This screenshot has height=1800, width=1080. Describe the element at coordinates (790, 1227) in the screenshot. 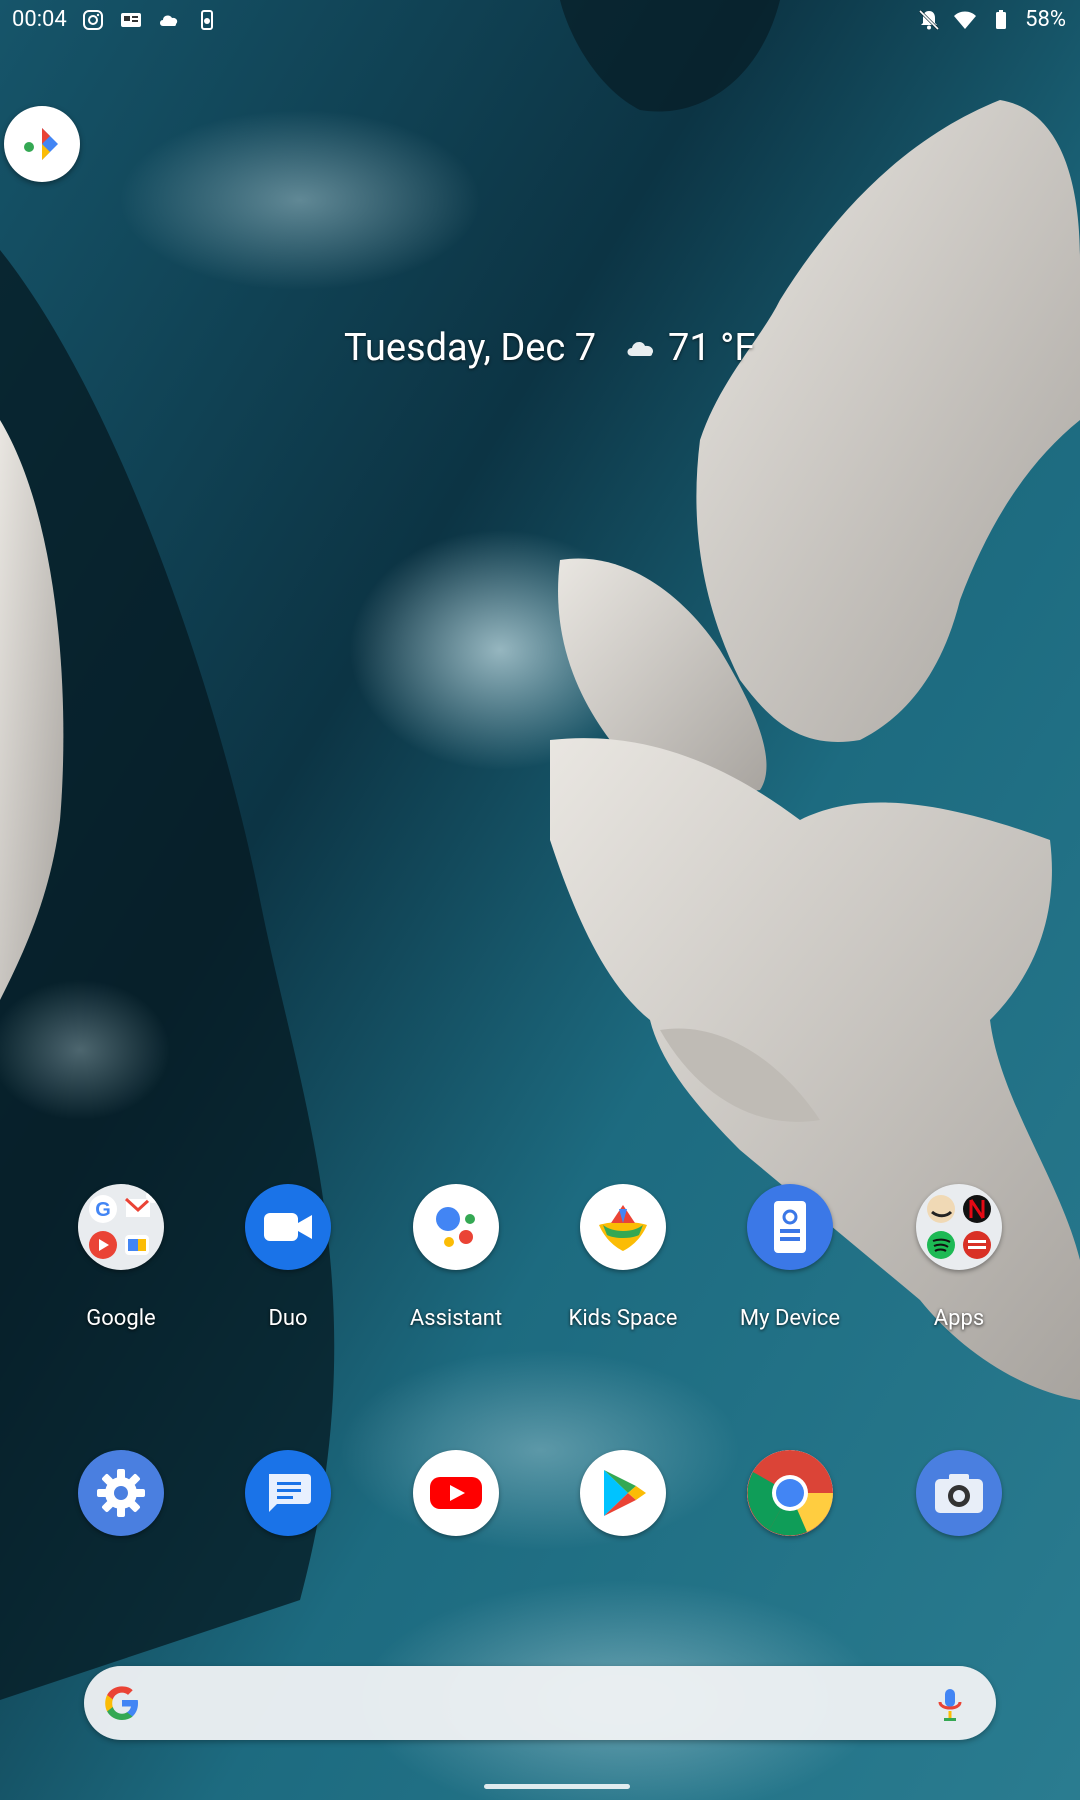

I see `my-device-icon` at that location.